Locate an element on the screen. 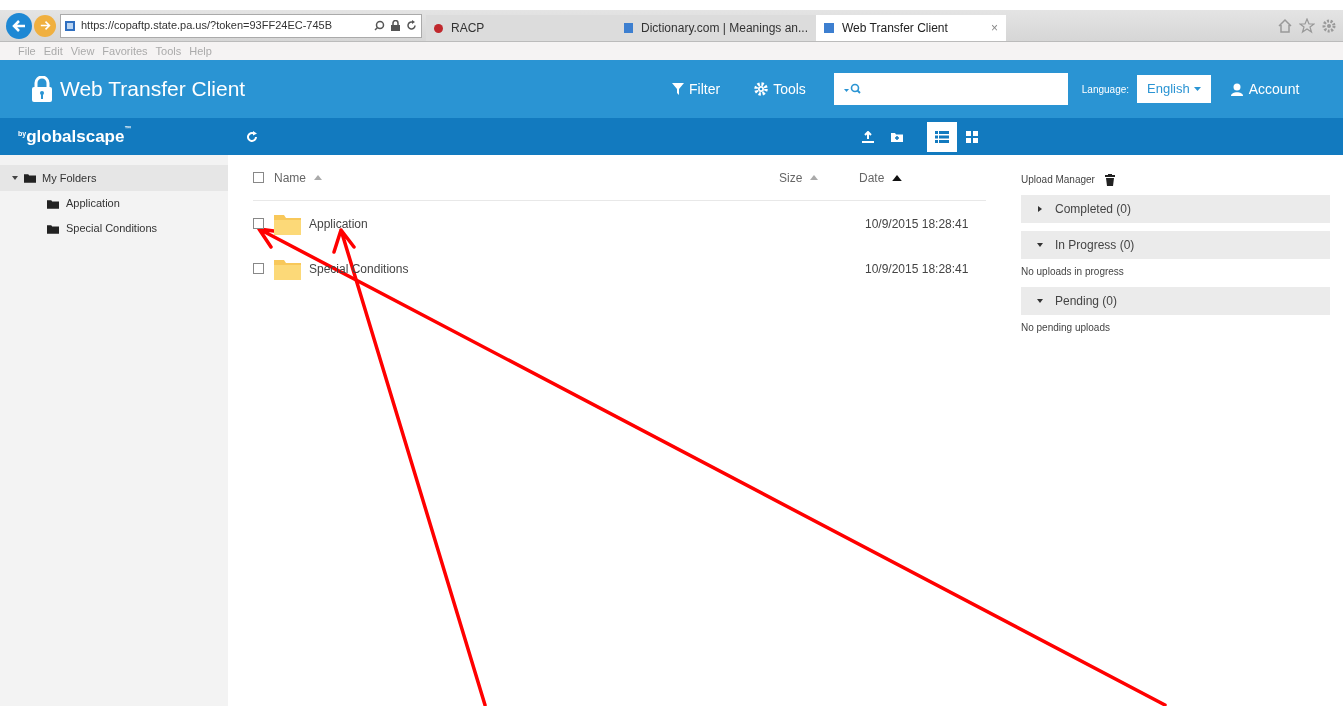 This screenshot has width=1343, height=706. tree-item: My Folders is located at coordinates (114, 178).